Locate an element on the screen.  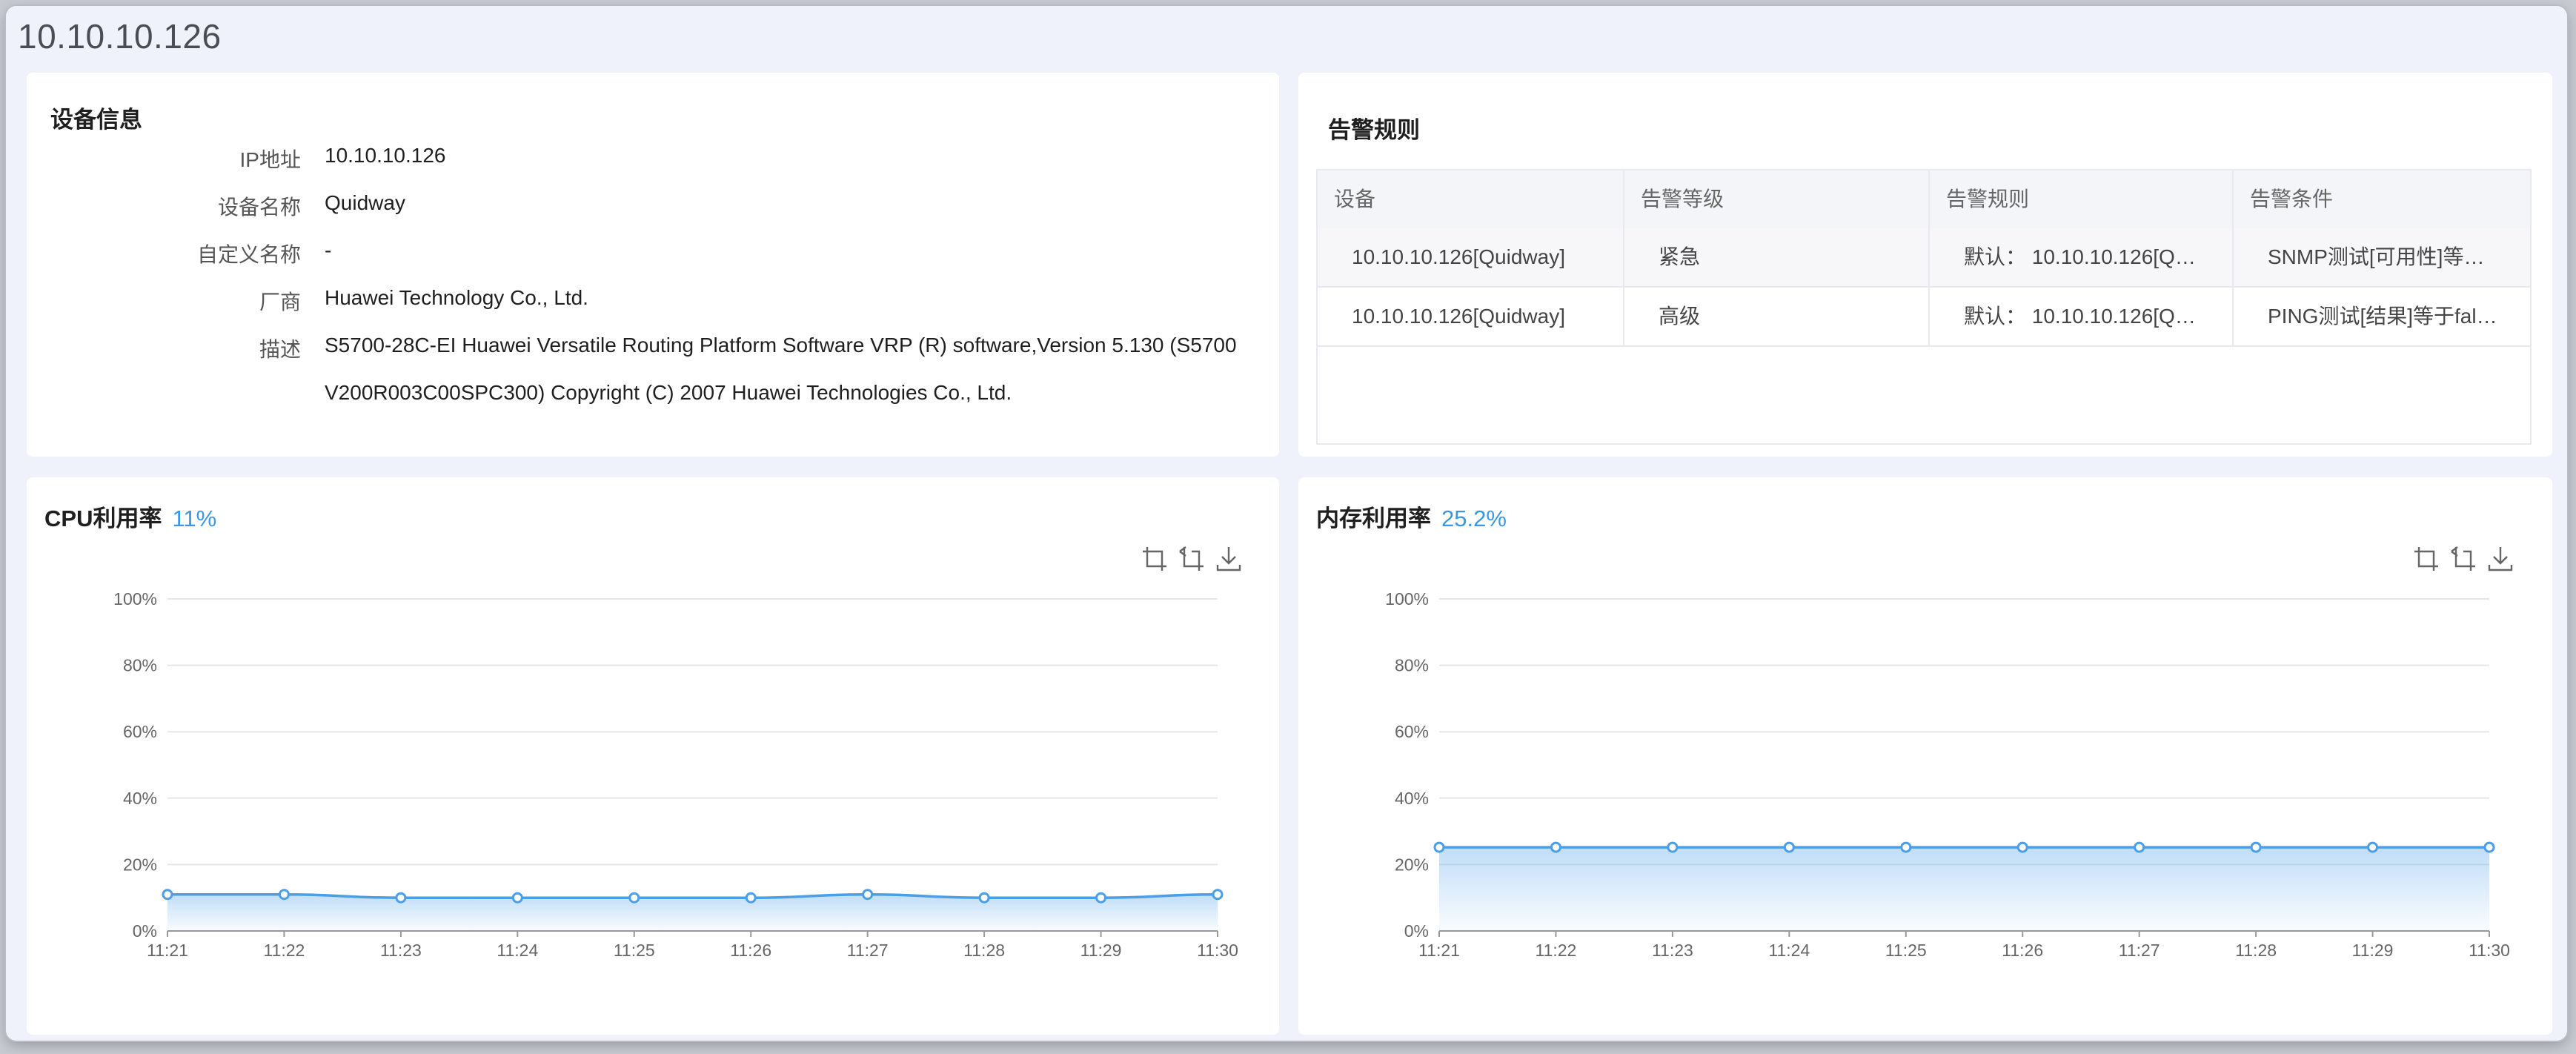
device-info-title: 设备信息 is located at coordinates (96, 120).